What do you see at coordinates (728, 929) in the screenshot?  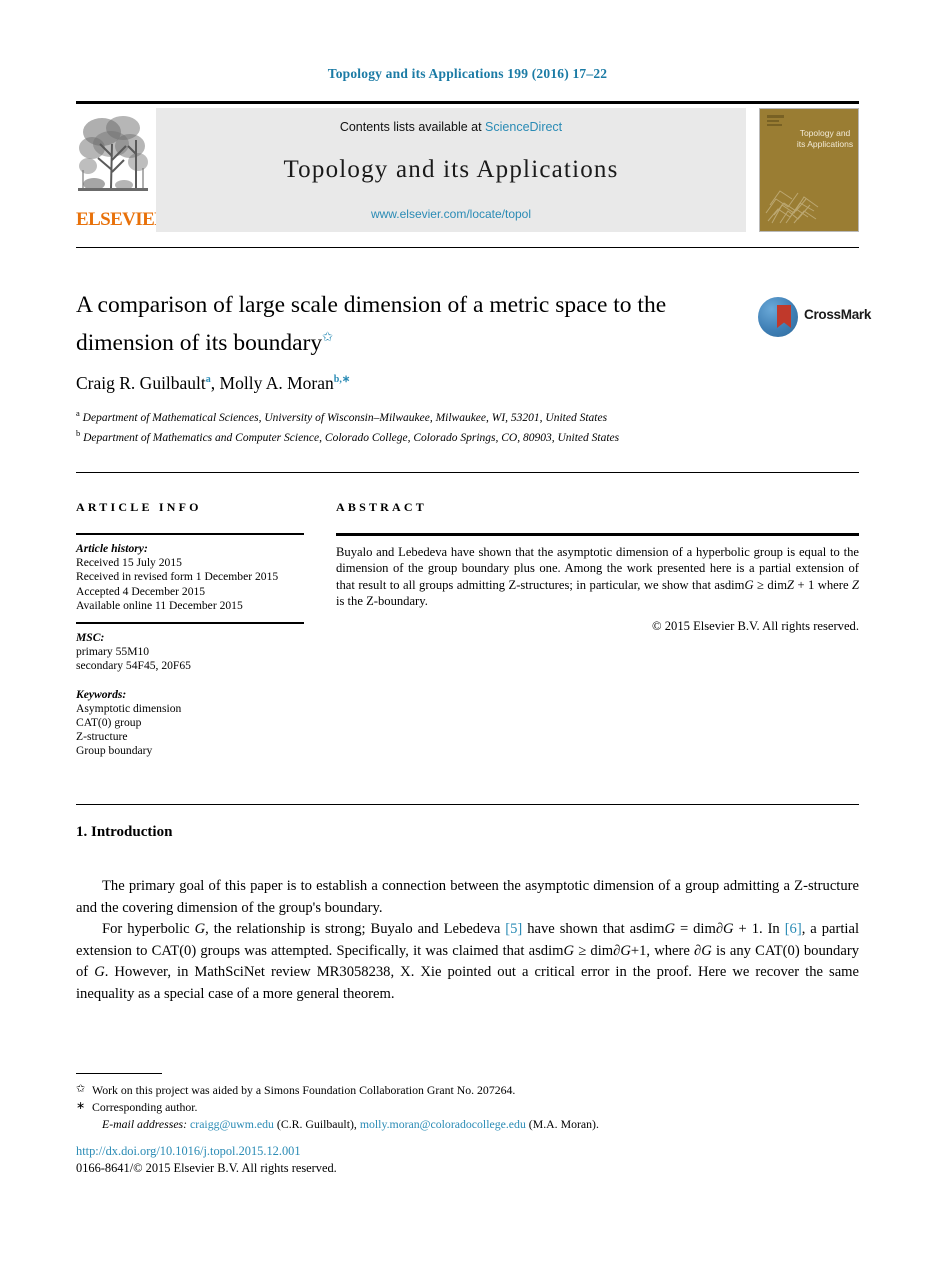 I see `p2-g3: G` at bounding box center [728, 929].